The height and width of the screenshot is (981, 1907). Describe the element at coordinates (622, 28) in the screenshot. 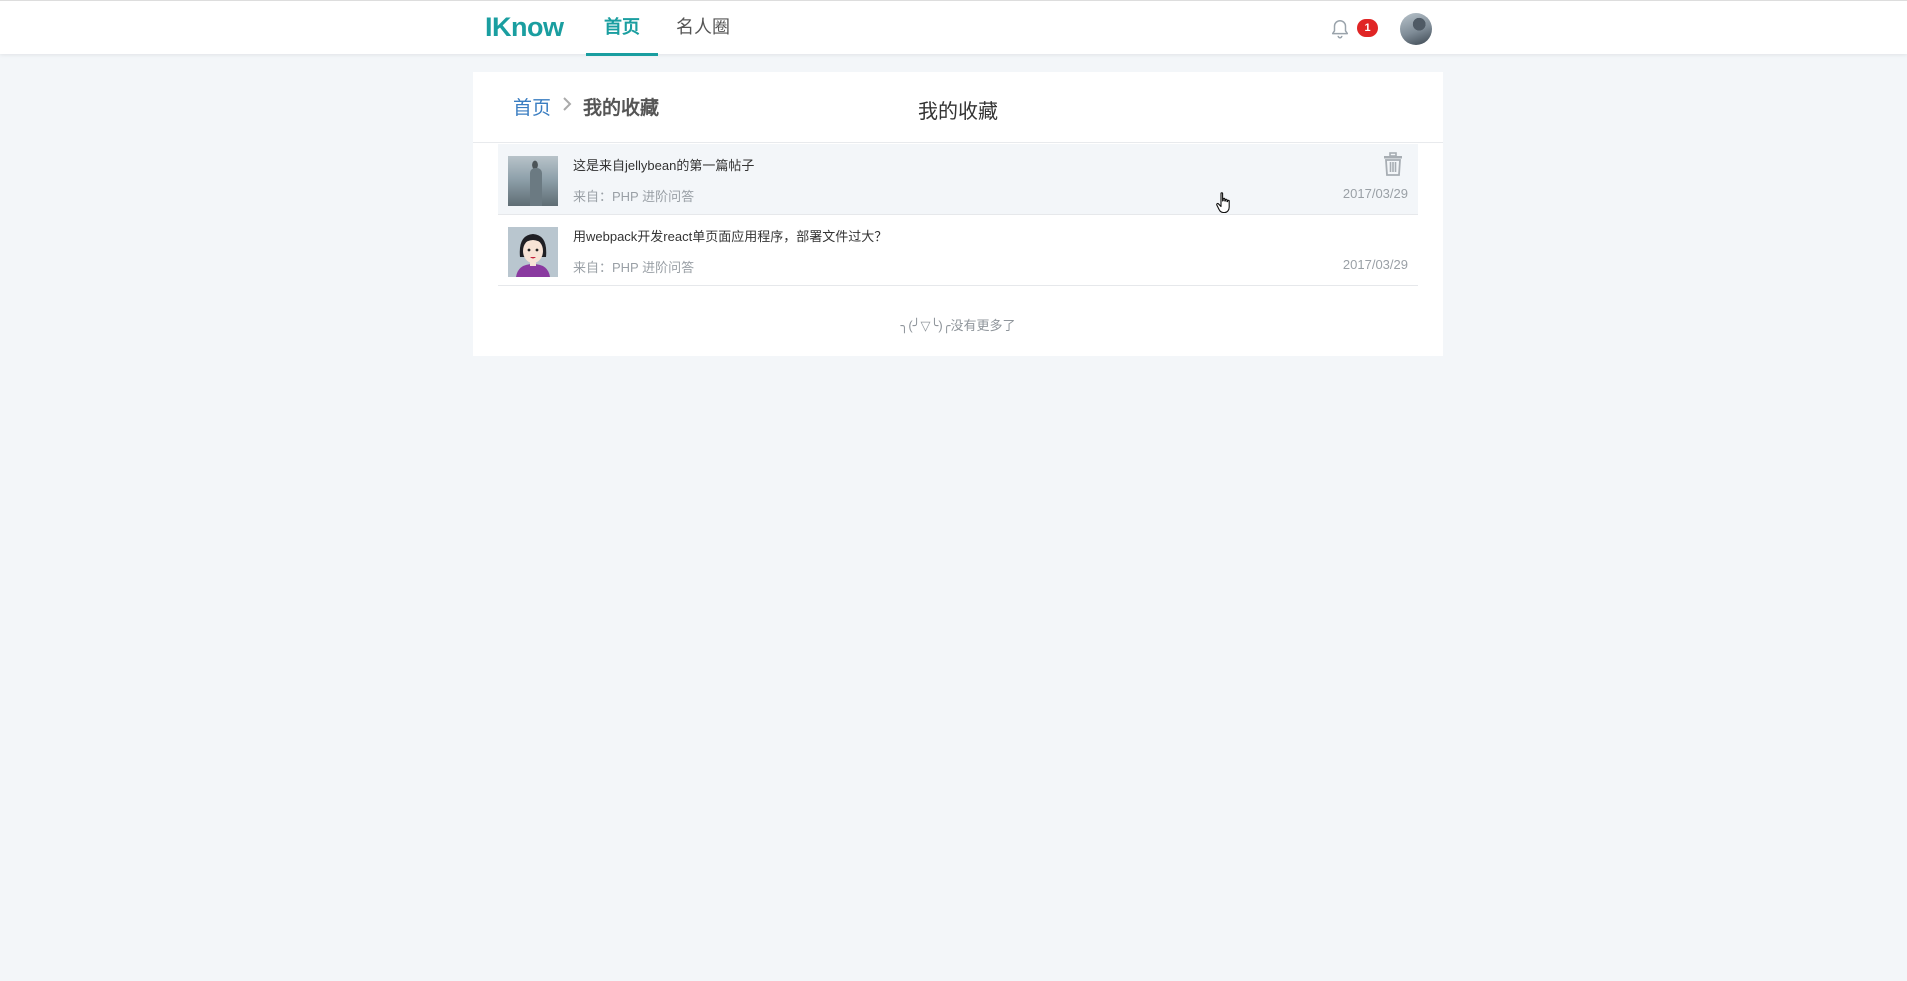

I see `nav-tab-home: 首页` at that location.